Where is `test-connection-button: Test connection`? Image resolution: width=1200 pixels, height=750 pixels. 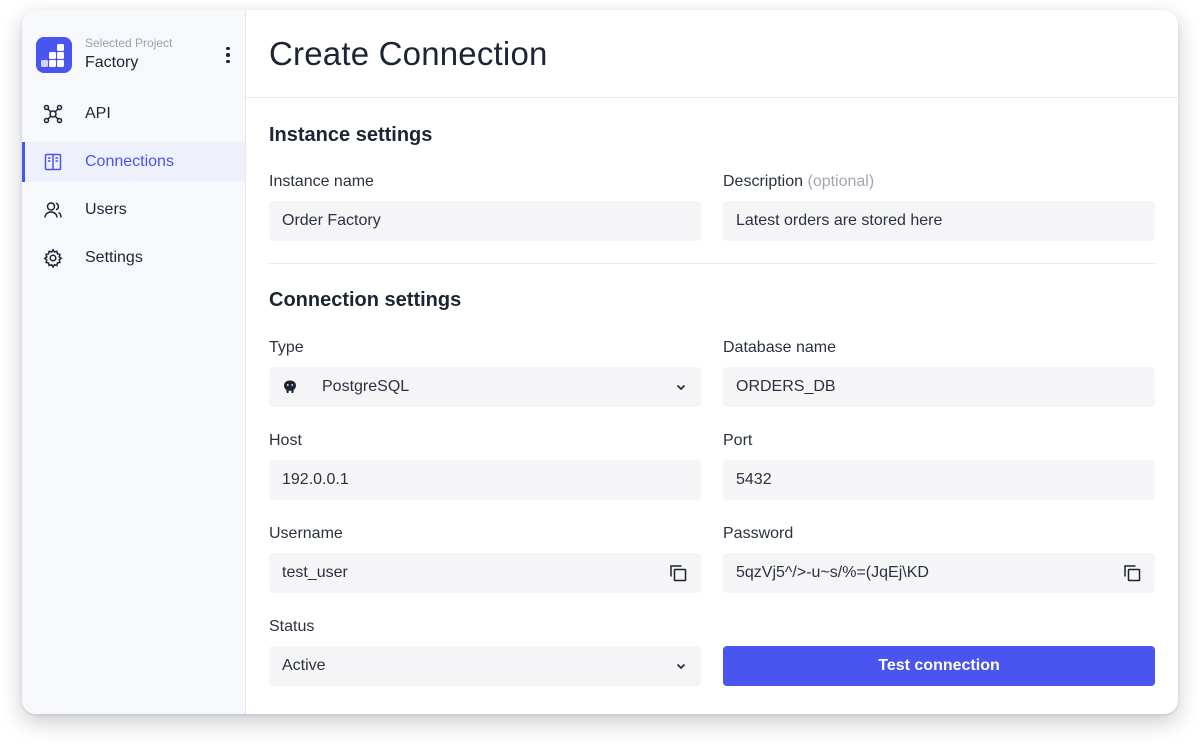 test-connection-button: Test connection is located at coordinates (939, 666).